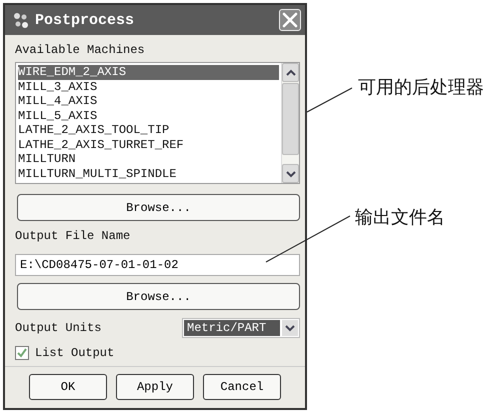 The height and width of the screenshot is (415, 500). Describe the element at coordinates (148, 87) in the screenshot. I see `list-item: MILL_3_AXIS` at that location.